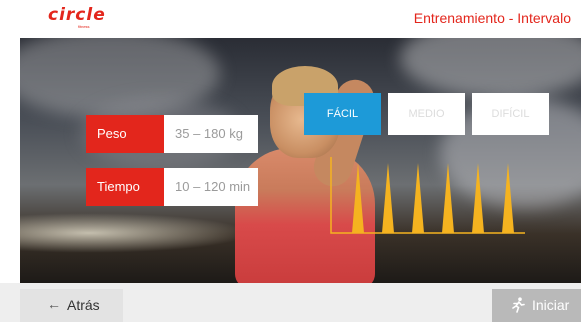 Image resolution: width=581 pixels, height=322 pixels. Describe the element at coordinates (211, 187) in the screenshot. I see `time-value: 10 – 120 min` at that location.